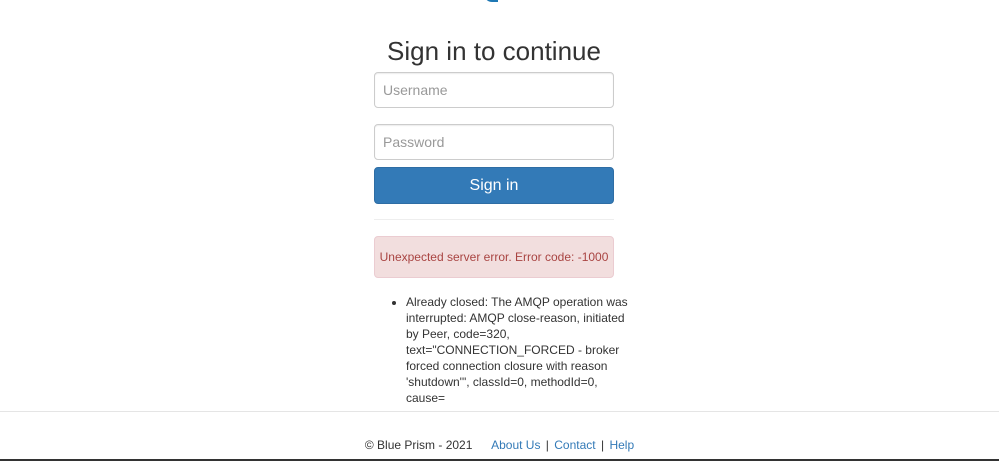  Describe the element at coordinates (494, 185) in the screenshot. I see `sign-in-button: Sign in` at that location.